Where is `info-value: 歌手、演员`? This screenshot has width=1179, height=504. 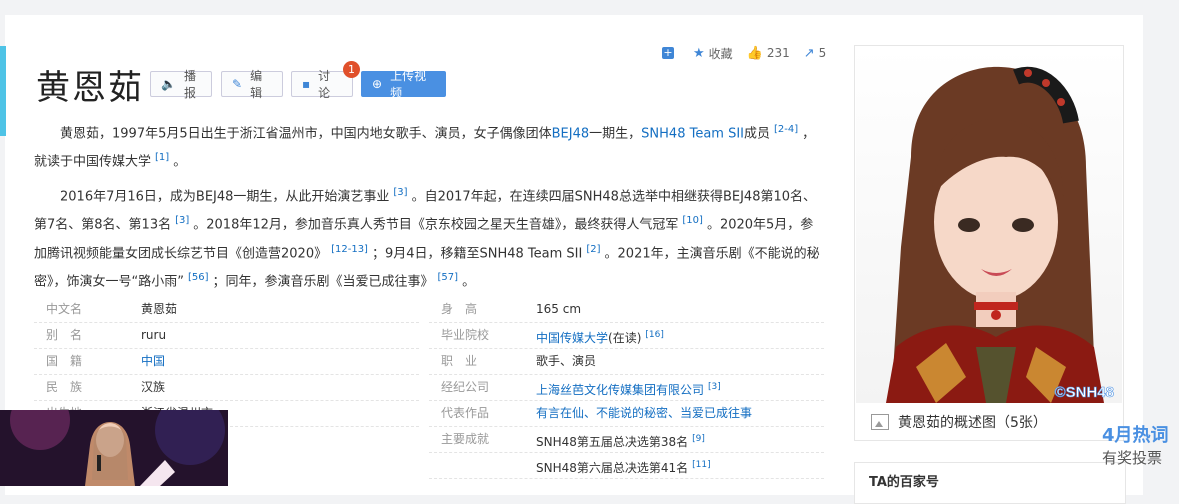 info-value: 歌手、演员 is located at coordinates (566, 361).